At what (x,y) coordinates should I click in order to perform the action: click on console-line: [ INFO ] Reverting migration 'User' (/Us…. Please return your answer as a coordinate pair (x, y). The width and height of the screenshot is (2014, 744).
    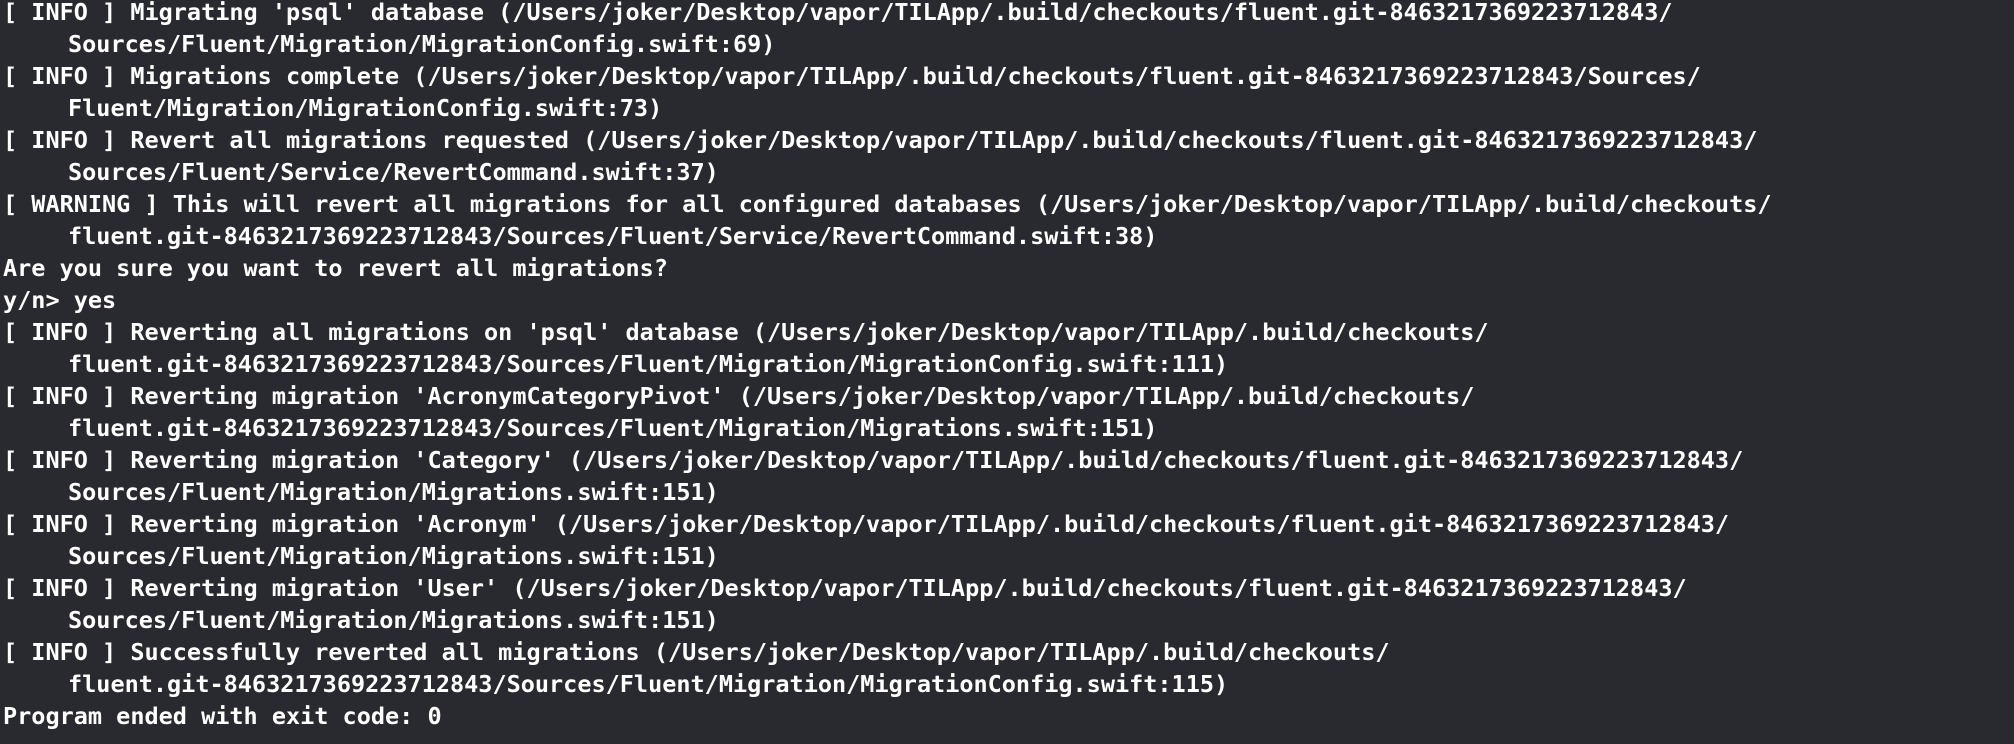
    Looking at the image, I should click on (845, 588).